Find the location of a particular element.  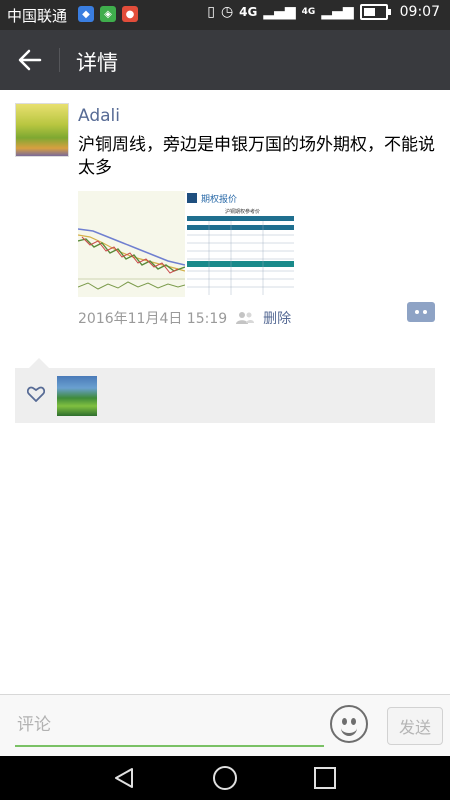

app-notification-icon: ◆ is located at coordinates (86, 14).